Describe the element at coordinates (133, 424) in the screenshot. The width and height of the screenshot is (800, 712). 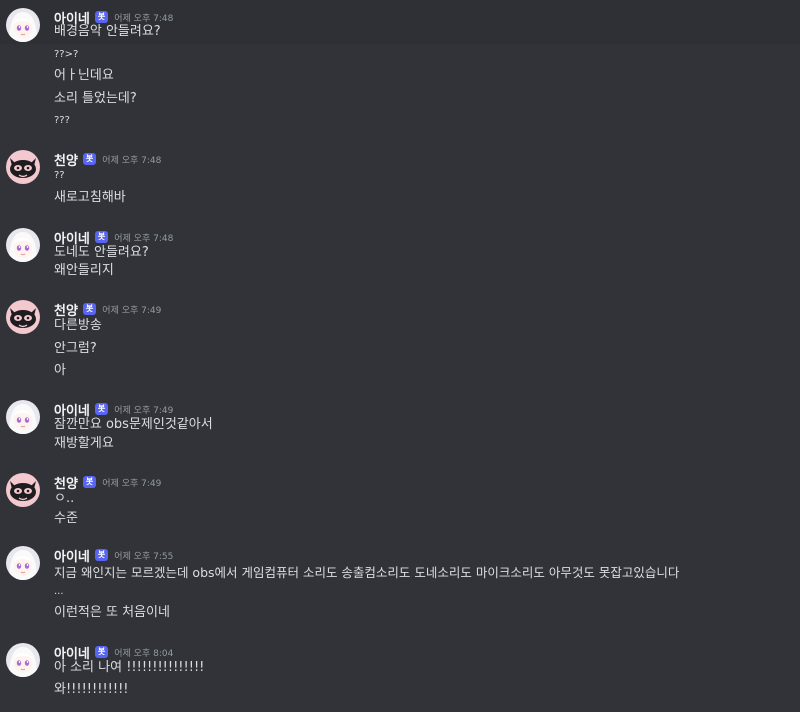
I see `message-line: 잠깐만요 obs문제인것같아서` at that location.